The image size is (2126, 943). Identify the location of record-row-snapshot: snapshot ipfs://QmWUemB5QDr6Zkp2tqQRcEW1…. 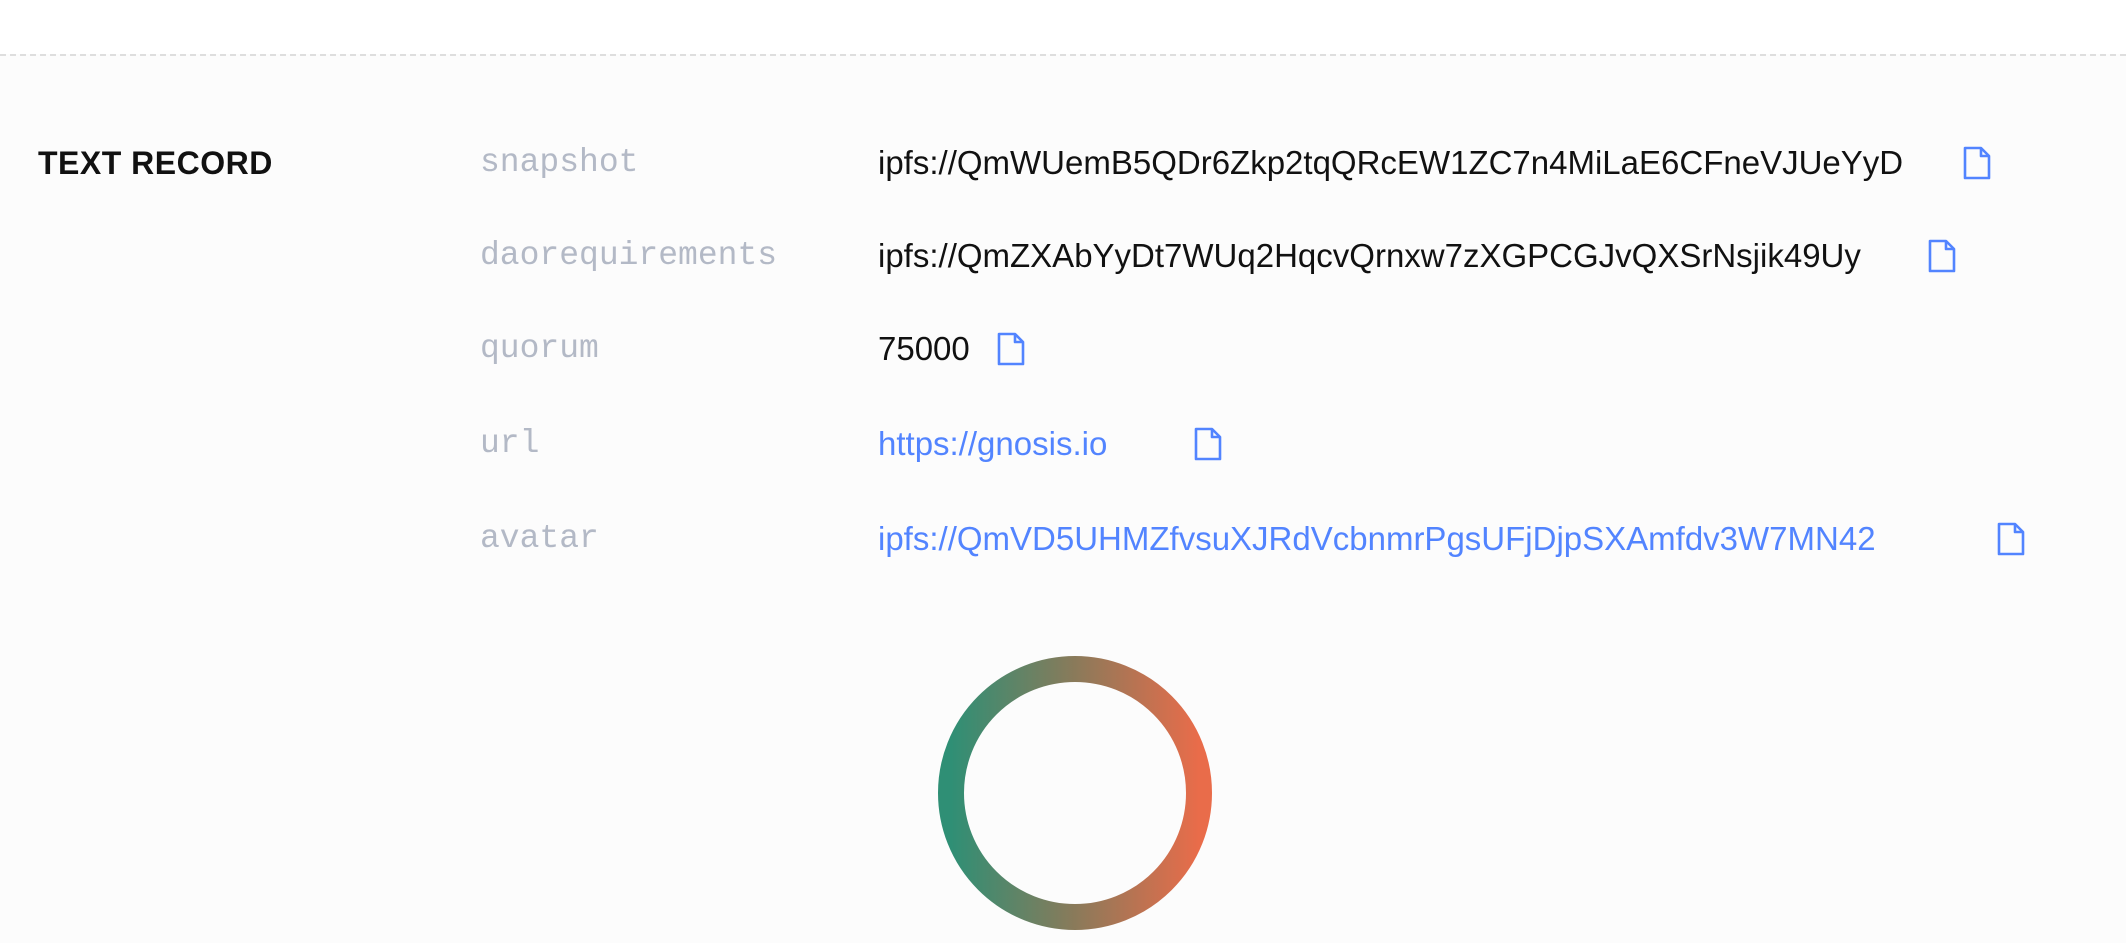
(1063, 173).